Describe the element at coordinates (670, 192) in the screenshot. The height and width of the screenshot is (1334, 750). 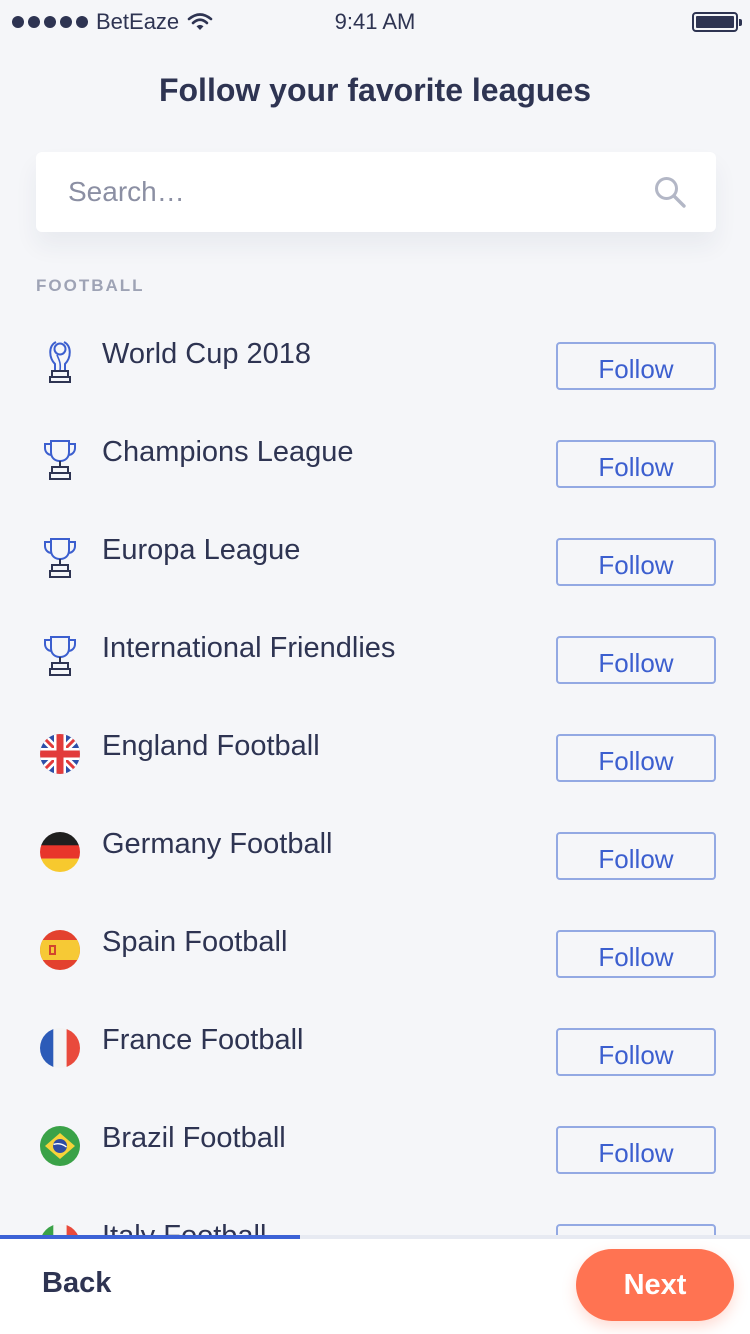
I see `search-icon` at that location.